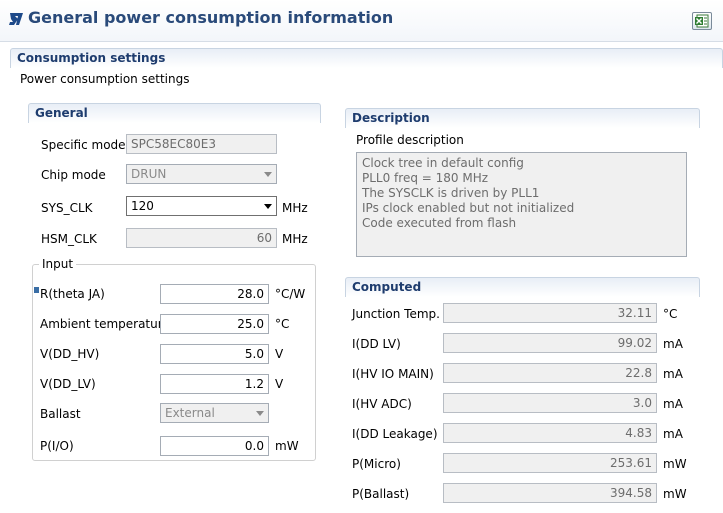  I want to click on description-line: Code executed from flash, so click(439, 223).